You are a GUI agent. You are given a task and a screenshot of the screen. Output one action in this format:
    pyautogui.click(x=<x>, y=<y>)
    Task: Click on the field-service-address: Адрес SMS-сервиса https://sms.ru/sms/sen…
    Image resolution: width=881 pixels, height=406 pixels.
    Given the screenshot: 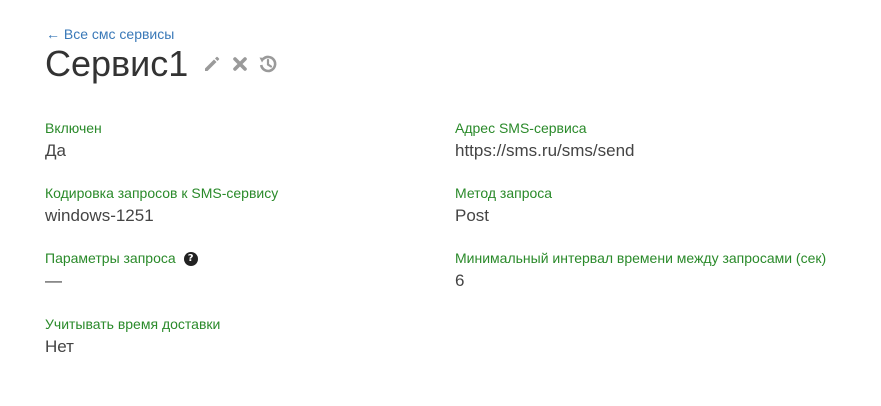 What is the action you would take?
    pyautogui.click(x=545, y=141)
    